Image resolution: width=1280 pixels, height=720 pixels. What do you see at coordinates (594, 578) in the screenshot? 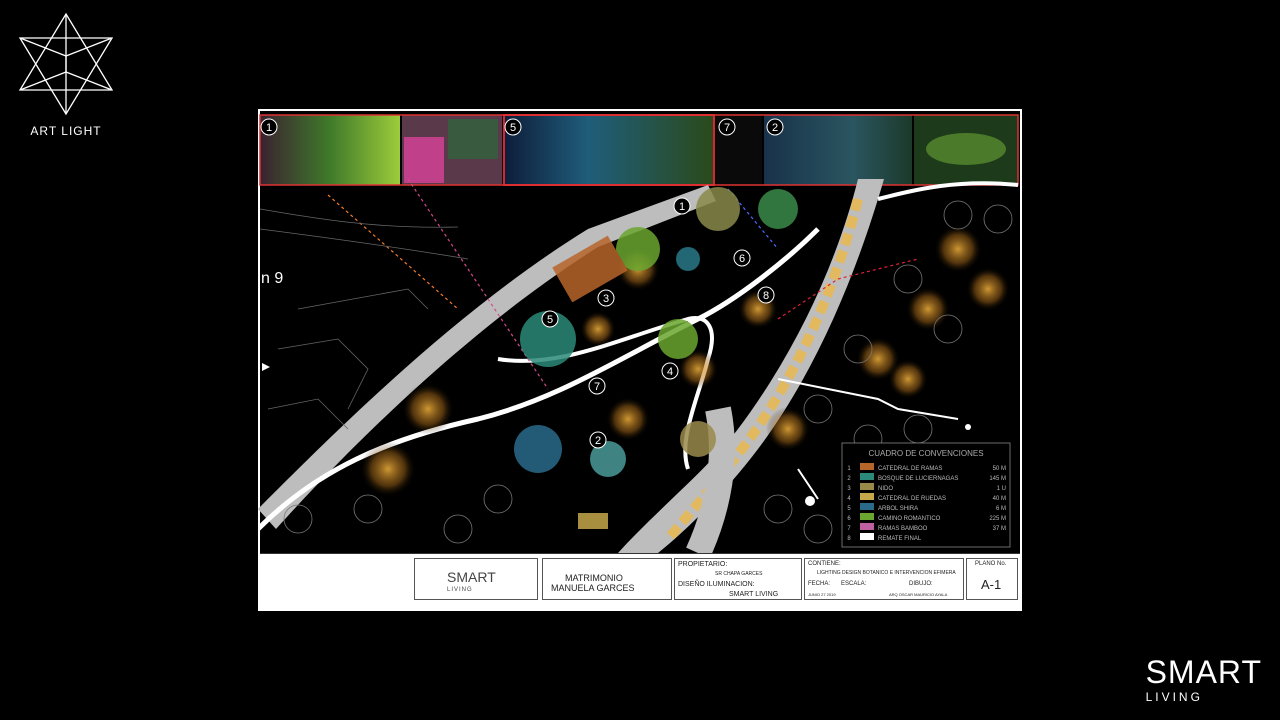
I see `project-line1: MATRIMONIO` at bounding box center [594, 578].